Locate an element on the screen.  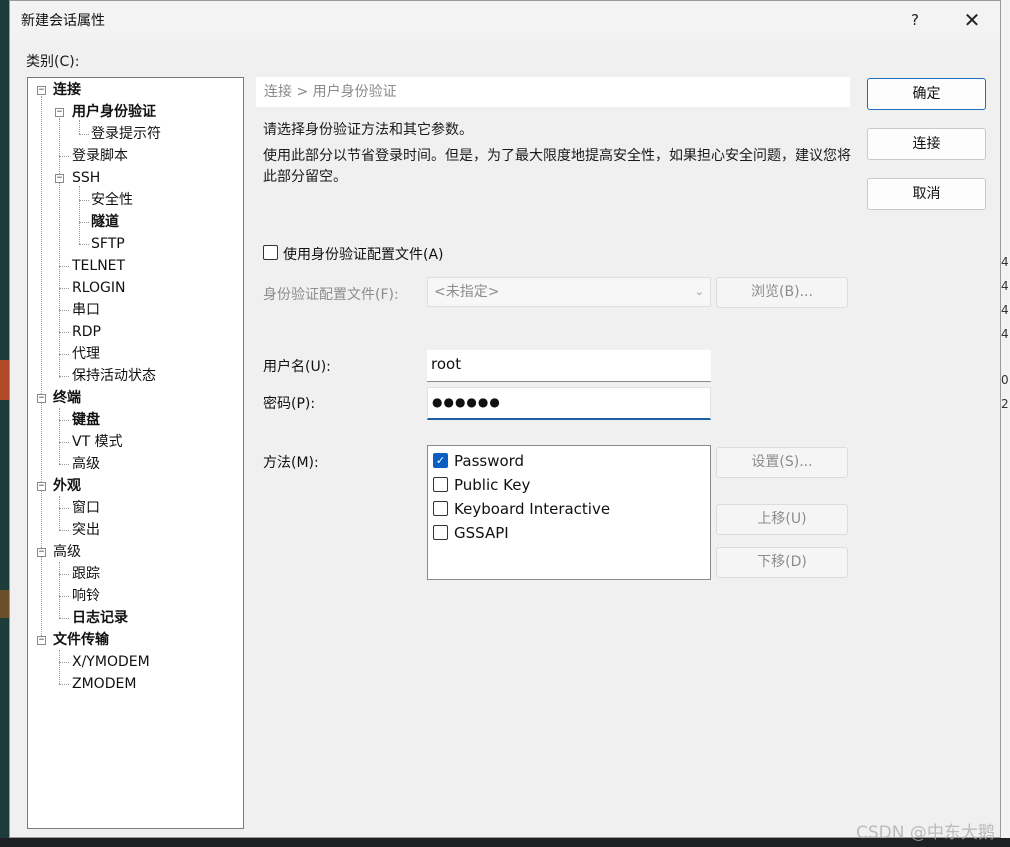
method-item-label: Password is located at coordinates (489, 461).